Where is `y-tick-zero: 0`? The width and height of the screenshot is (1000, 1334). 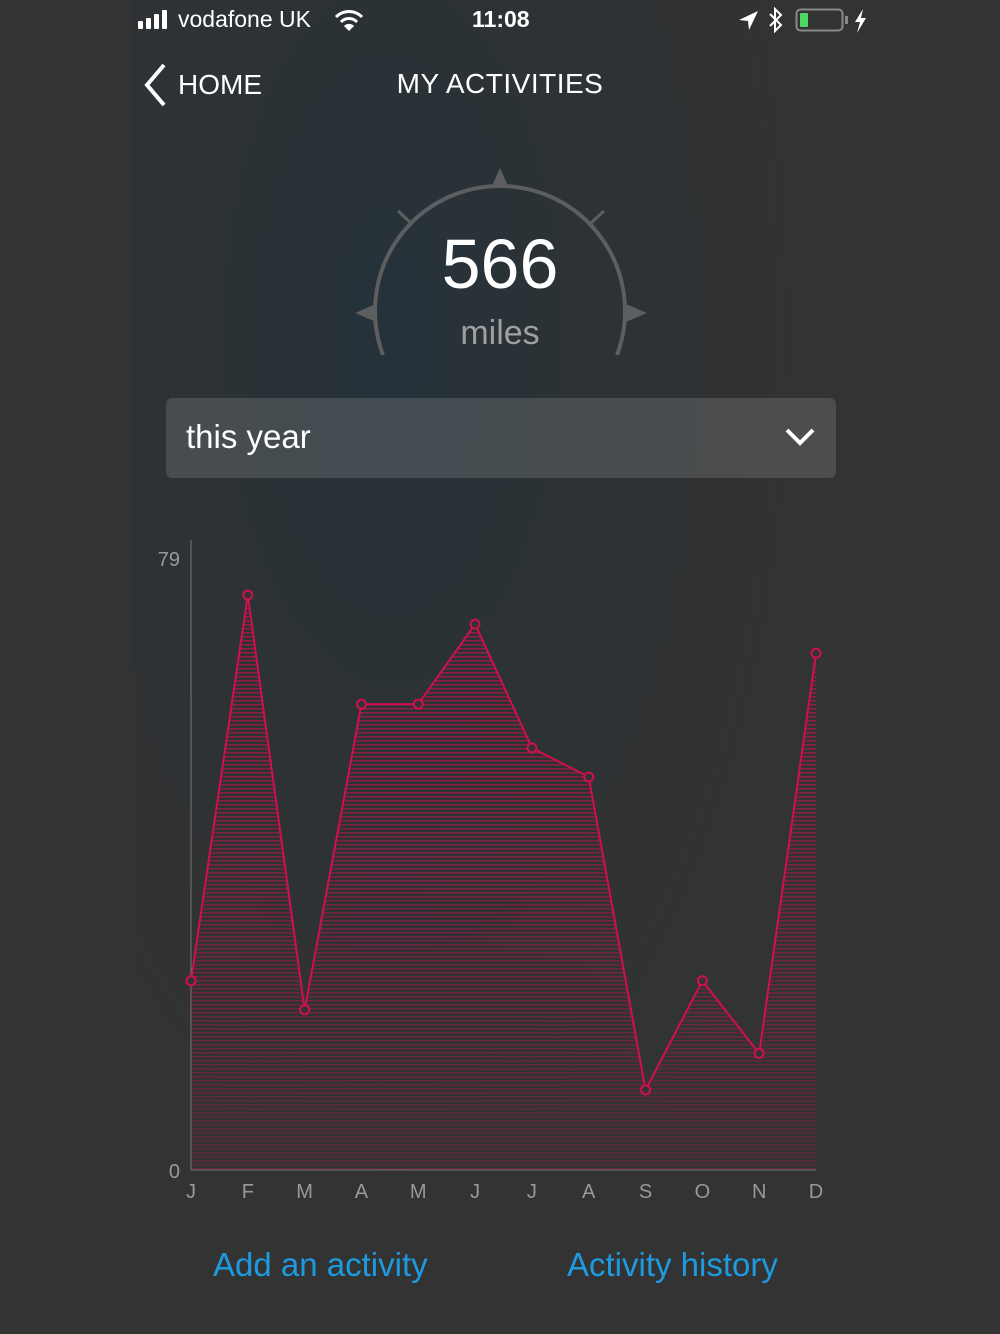
y-tick-zero: 0 is located at coordinates (174, 1172).